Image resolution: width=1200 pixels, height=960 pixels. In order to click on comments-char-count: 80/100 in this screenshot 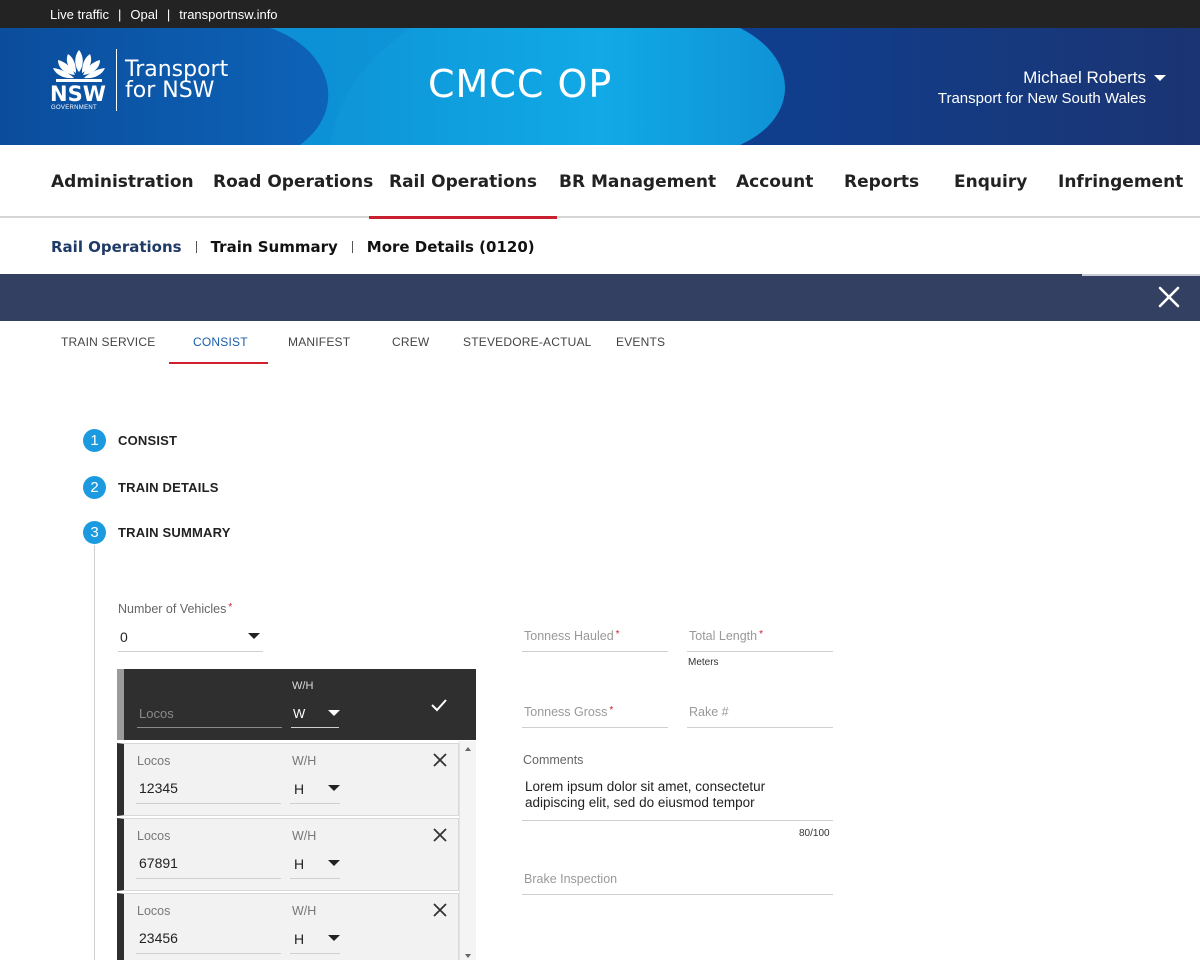, I will do `click(814, 833)`.